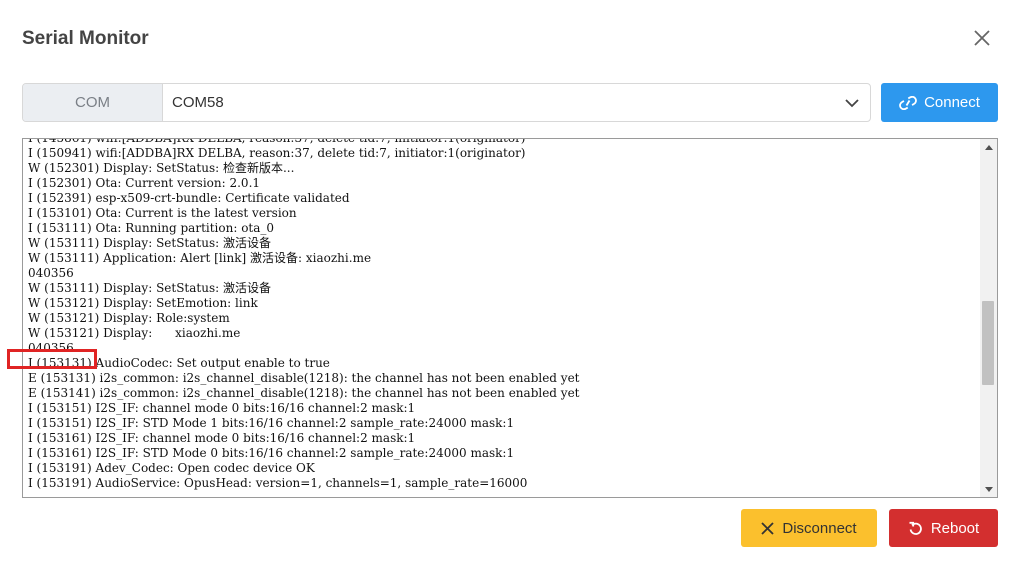 The image size is (1019, 570). Describe the element at coordinates (143, 303) in the screenshot. I see `log-line: W (153121) Display: SetEmotion: link` at that location.